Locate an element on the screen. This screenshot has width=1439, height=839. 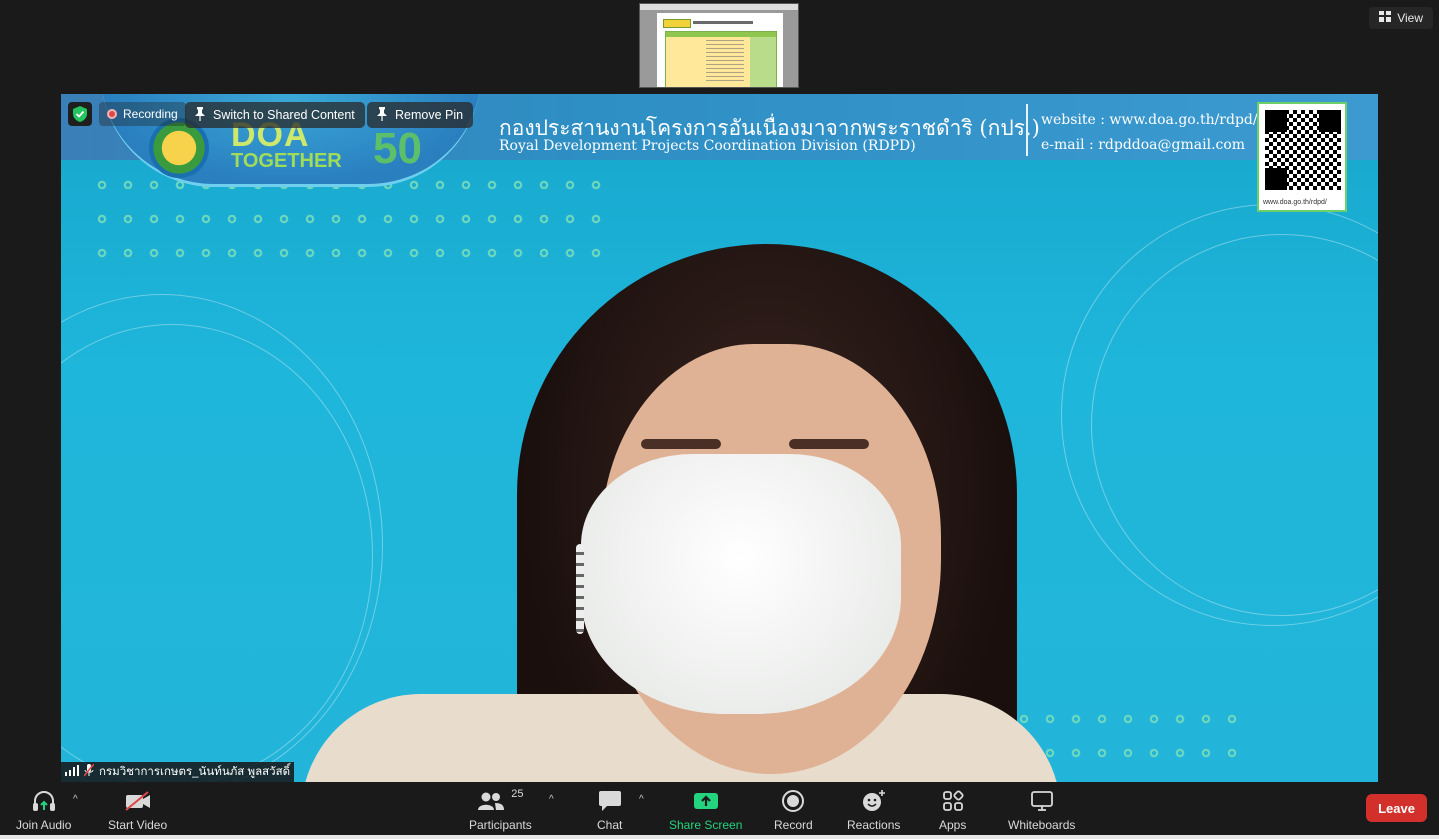
join-audio-label: Join Audio is located at coordinates (44, 825).